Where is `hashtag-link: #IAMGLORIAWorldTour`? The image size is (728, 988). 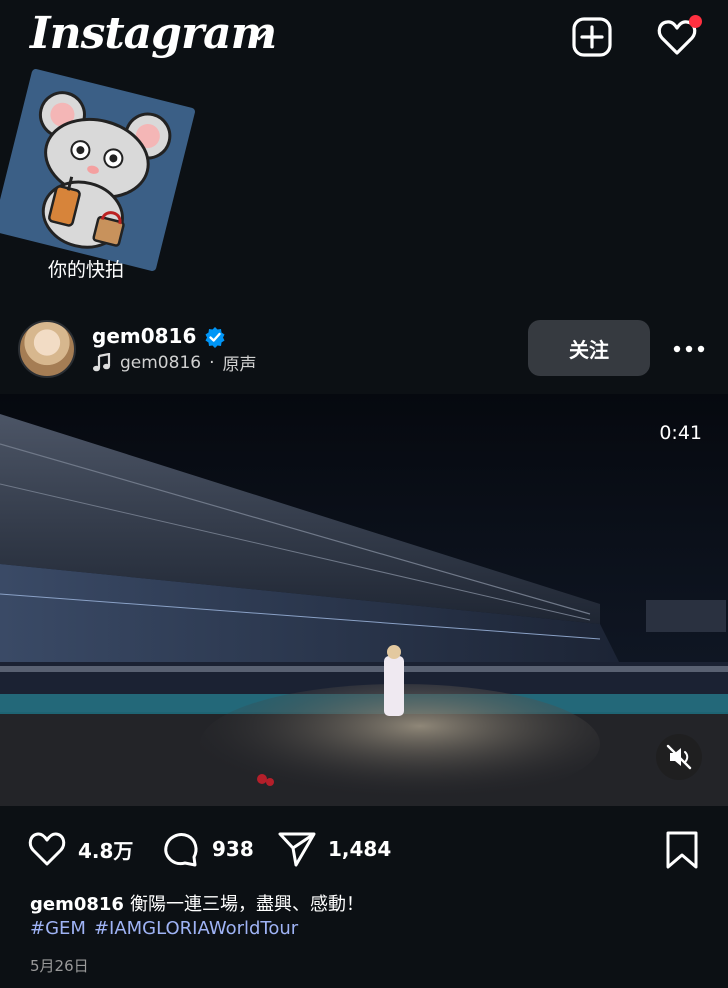 hashtag-link: #IAMGLORIAWorldTour is located at coordinates (196, 928).